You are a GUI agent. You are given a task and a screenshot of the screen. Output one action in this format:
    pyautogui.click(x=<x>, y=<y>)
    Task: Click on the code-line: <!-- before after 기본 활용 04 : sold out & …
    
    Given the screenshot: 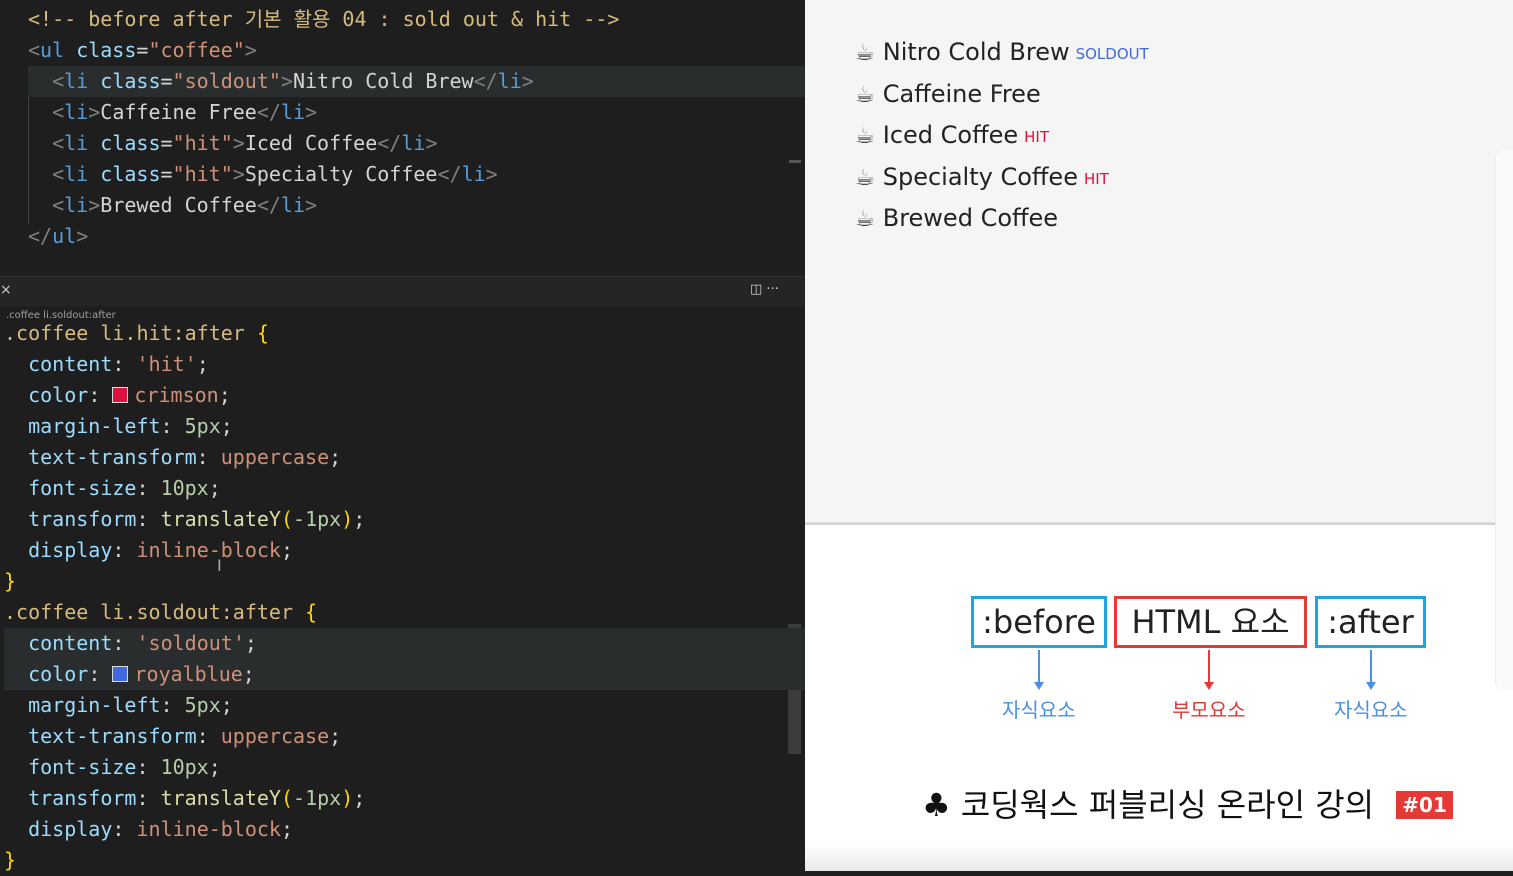 What is the action you would take?
    pyautogui.click(x=416, y=19)
    